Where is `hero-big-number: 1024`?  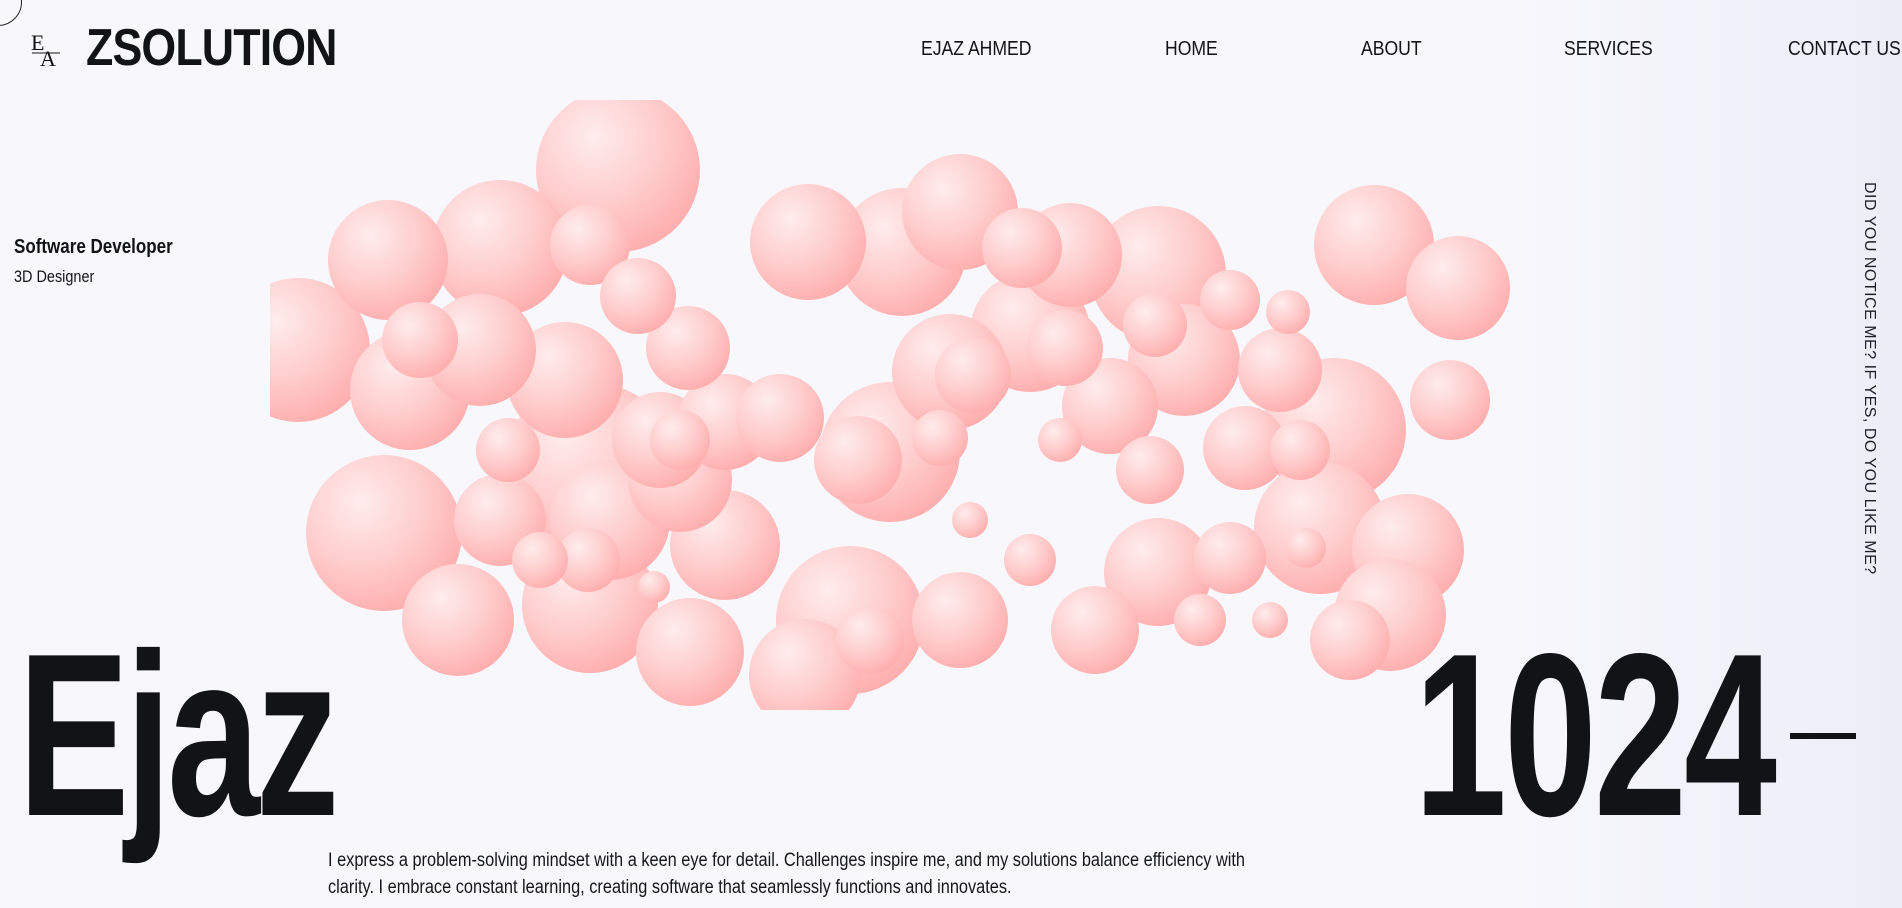
hero-big-number: 1024 is located at coordinates (1595, 735).